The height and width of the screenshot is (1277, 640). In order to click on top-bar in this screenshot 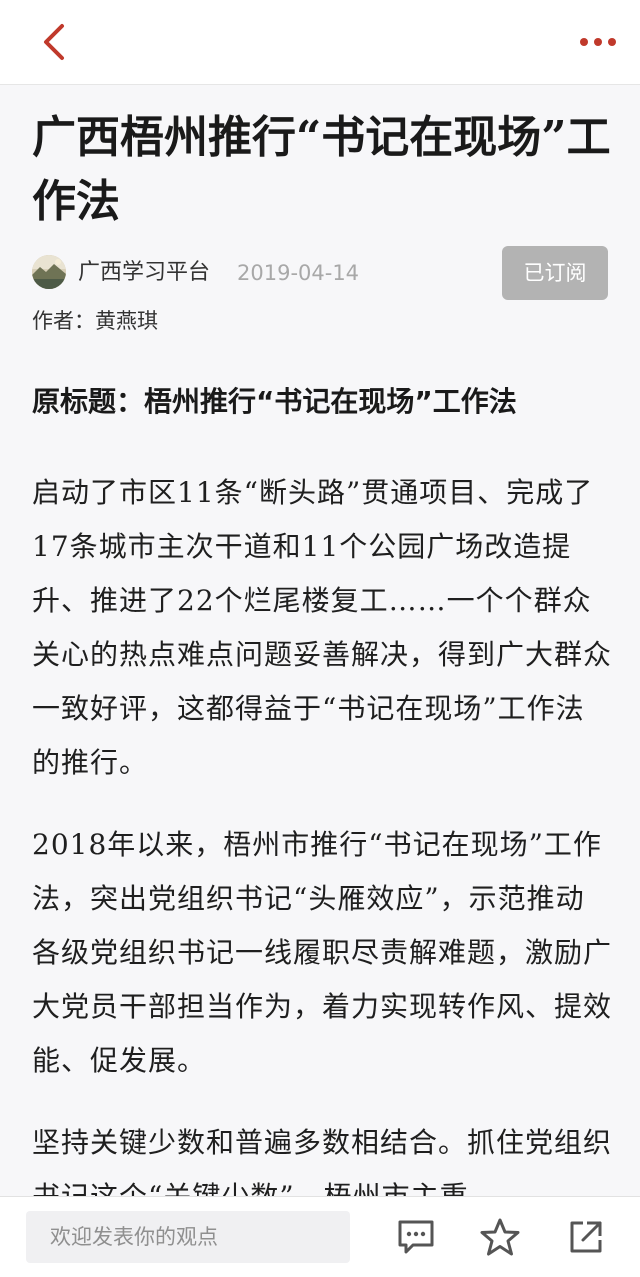, I will do `click(320, 42)`.